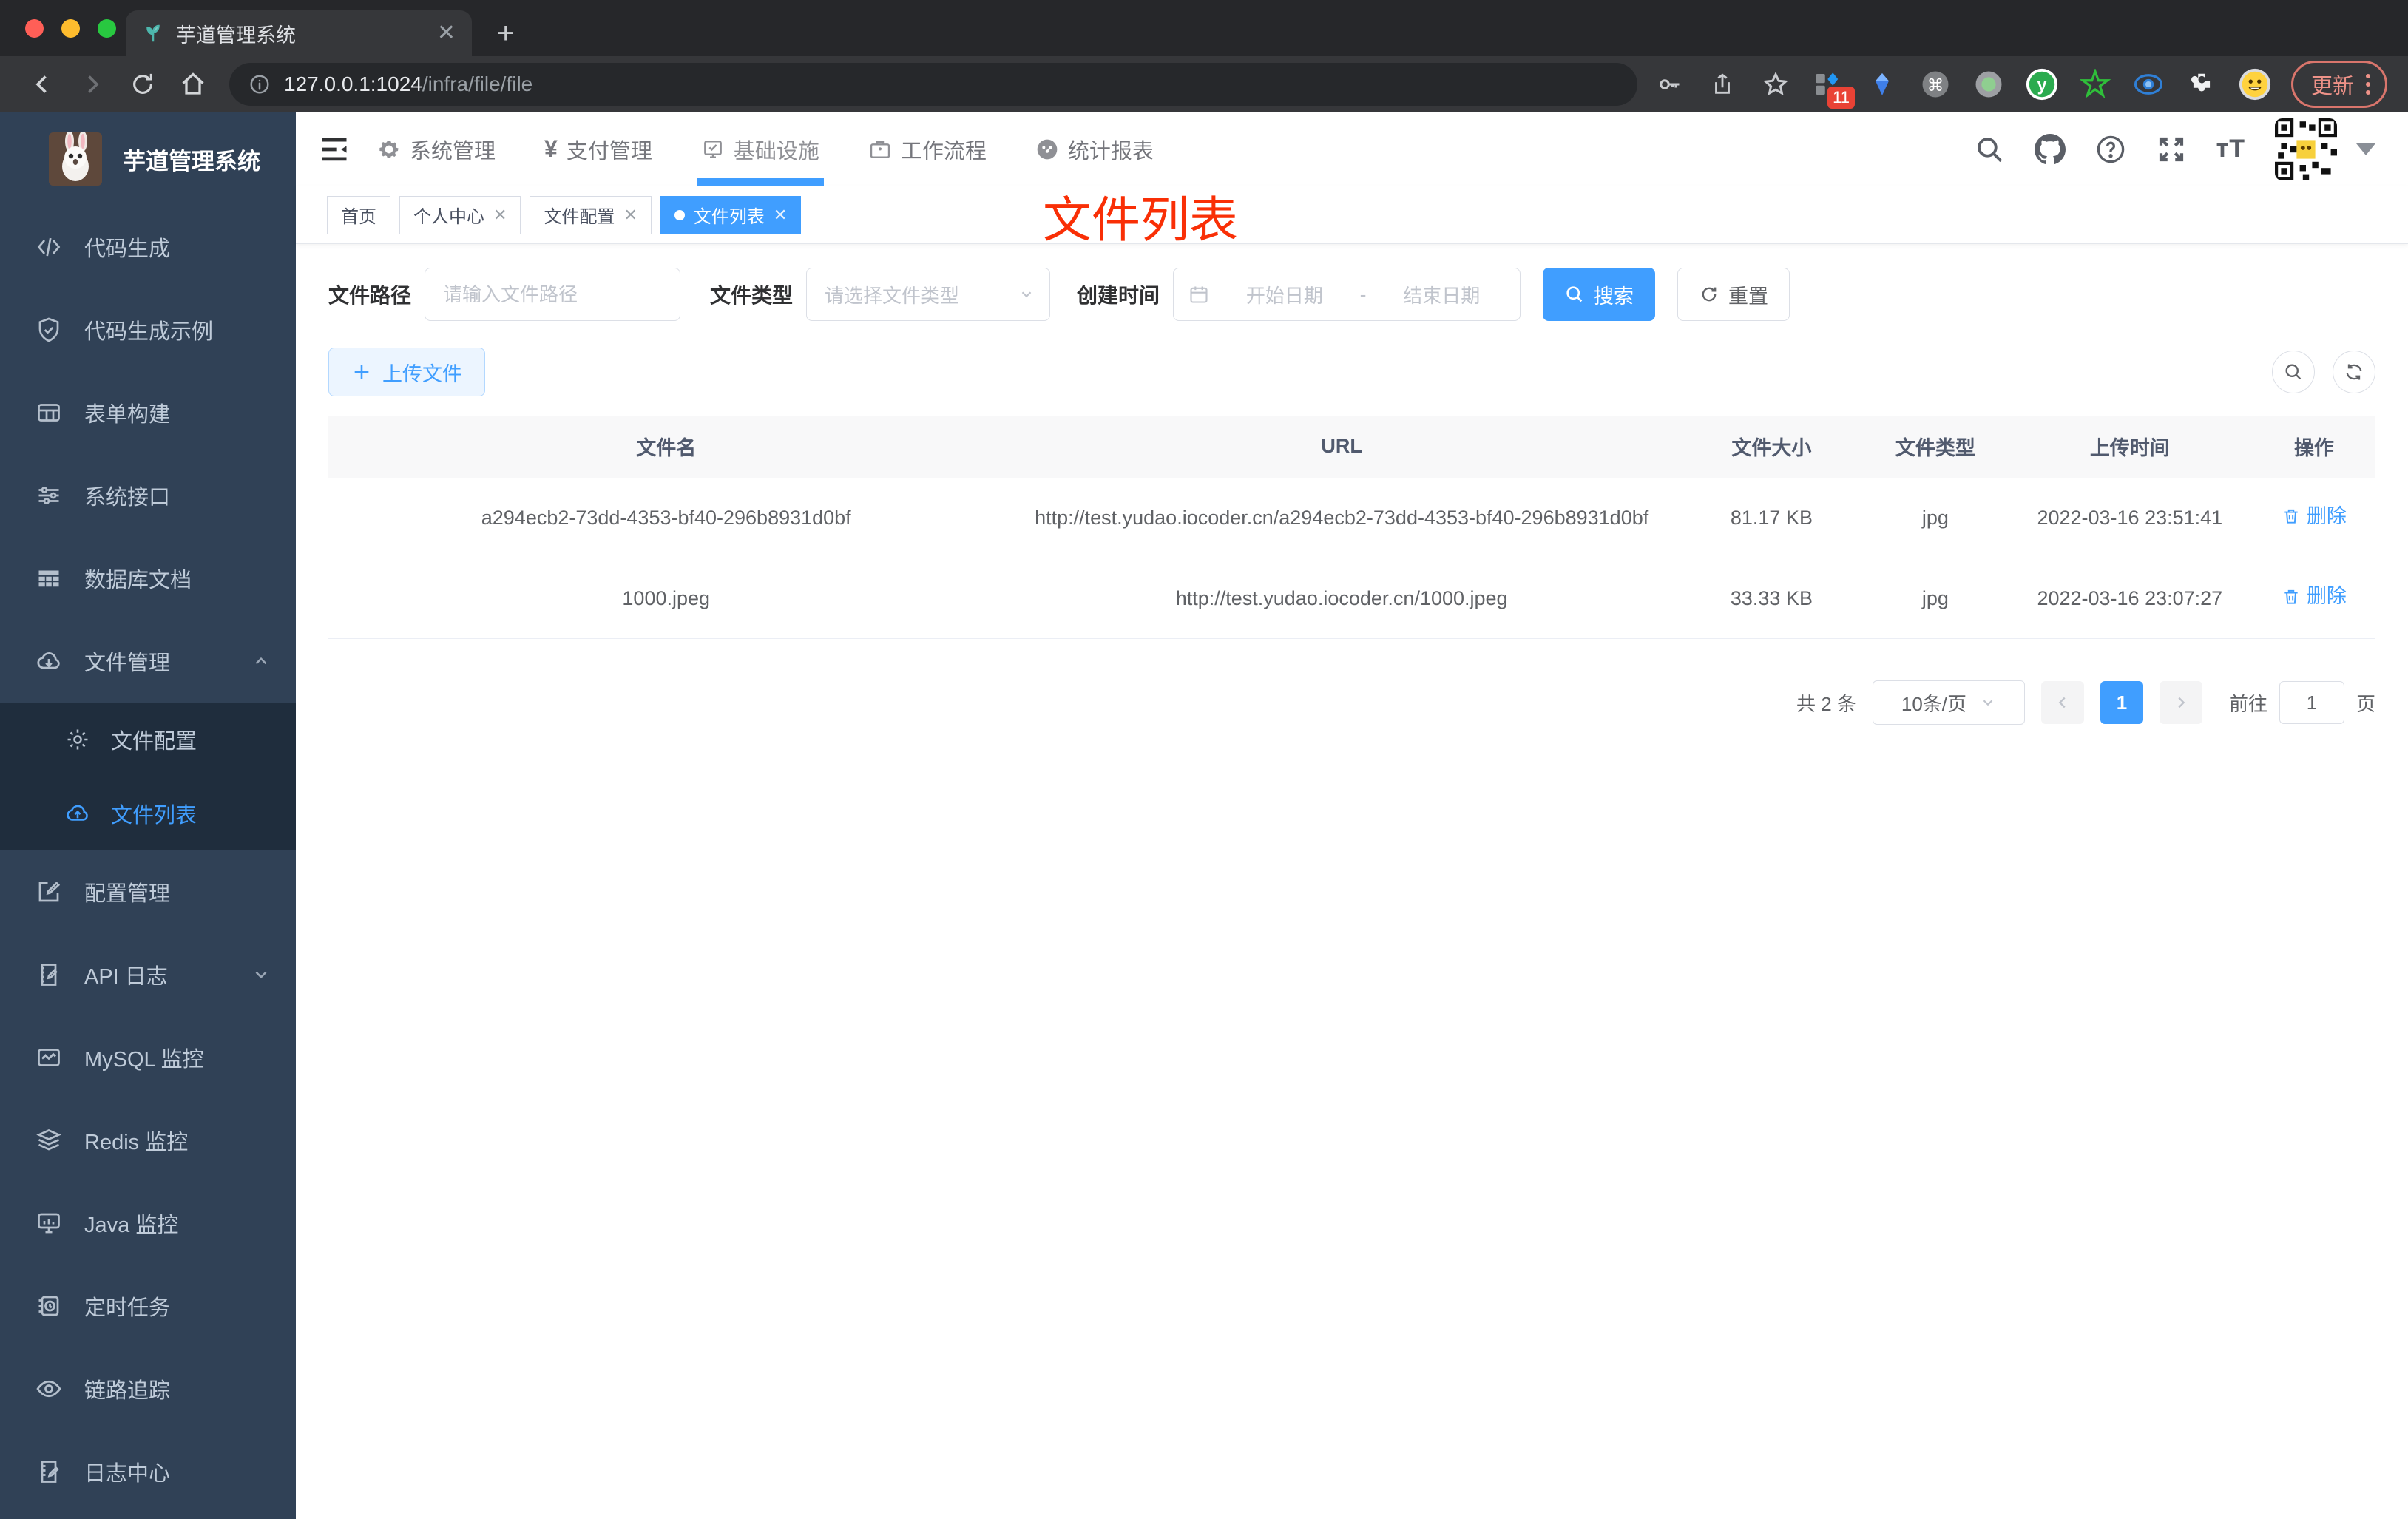 Image resolution: width=2408 pixels, height=1519 pixels. I want to click on caret-down-icon, so click(2365, 149).